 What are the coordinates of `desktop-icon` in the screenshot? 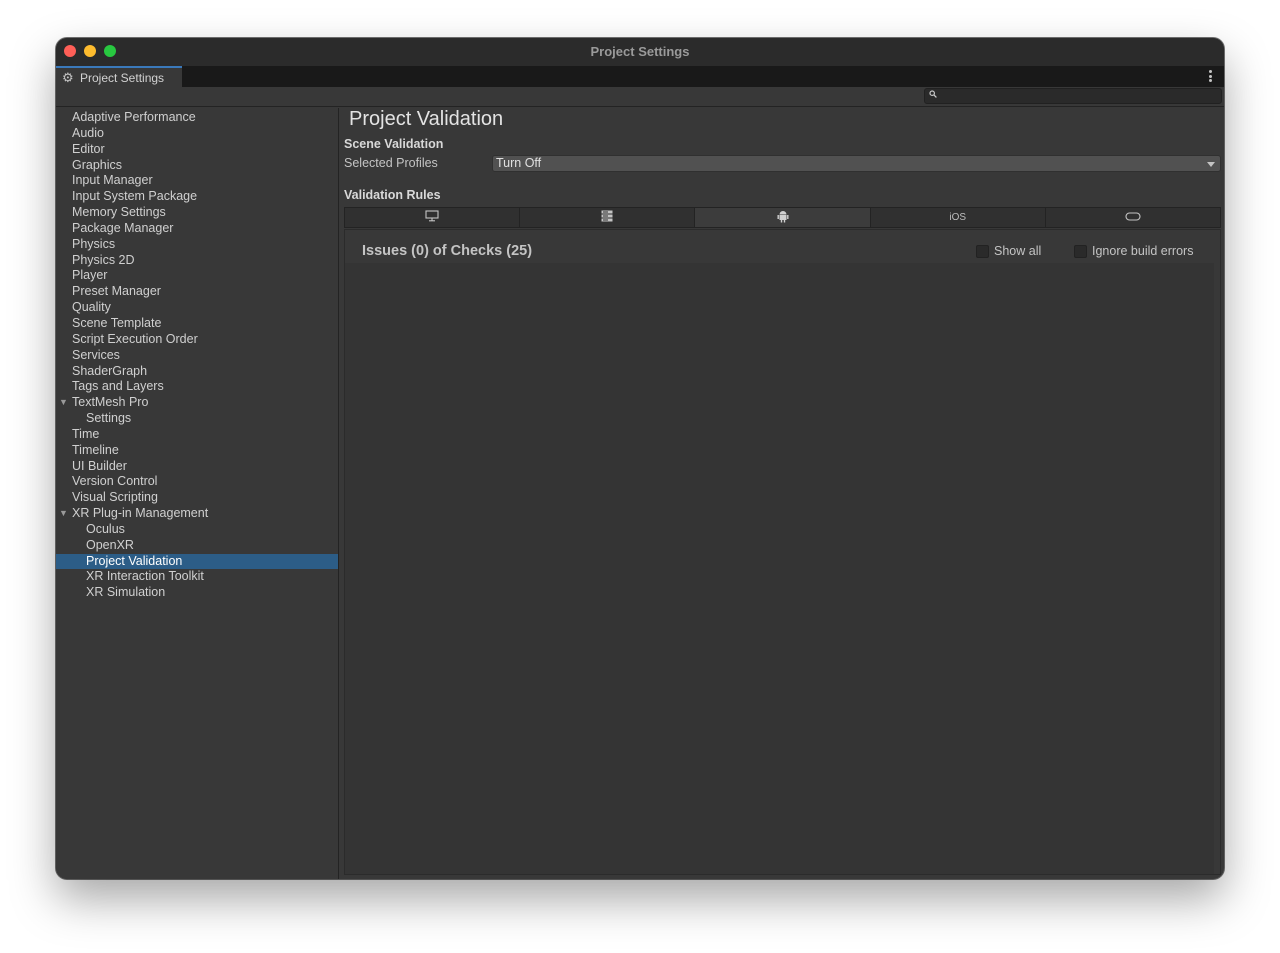 It's located at (432, 217).